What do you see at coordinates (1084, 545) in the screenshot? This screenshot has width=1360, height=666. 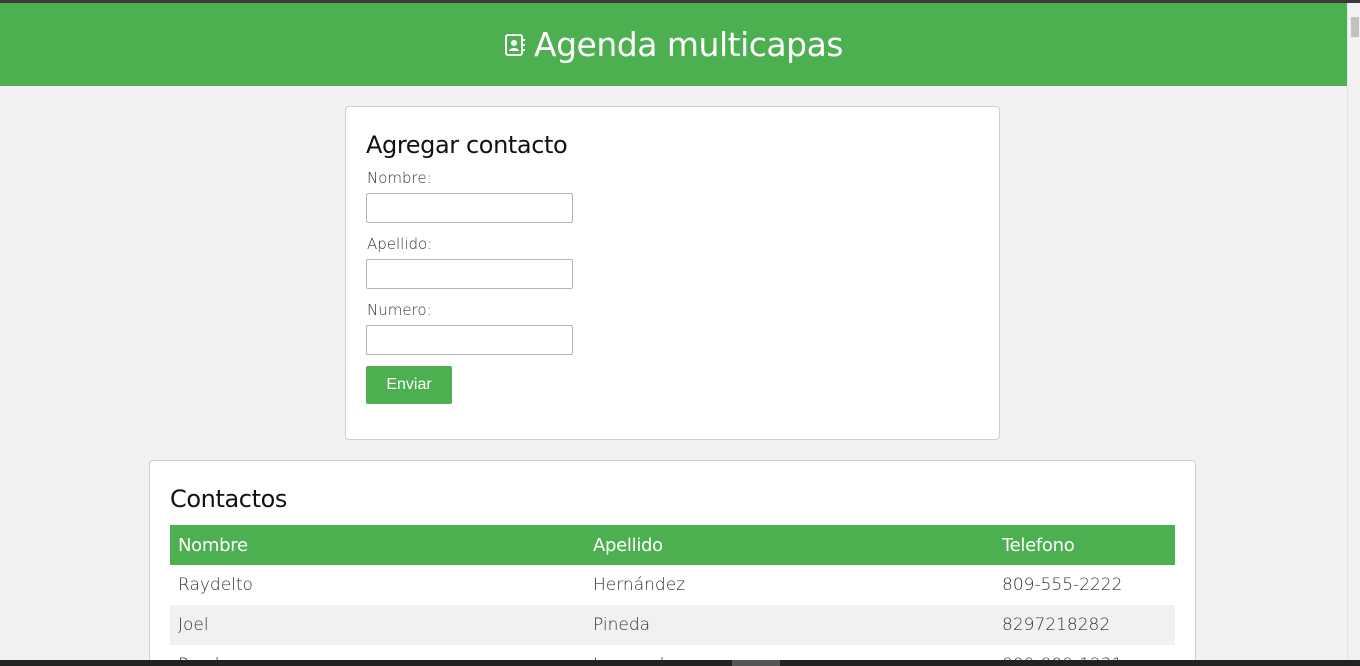 I see `column-header-telefono: Telefono` at bounding box center [1084, 545].